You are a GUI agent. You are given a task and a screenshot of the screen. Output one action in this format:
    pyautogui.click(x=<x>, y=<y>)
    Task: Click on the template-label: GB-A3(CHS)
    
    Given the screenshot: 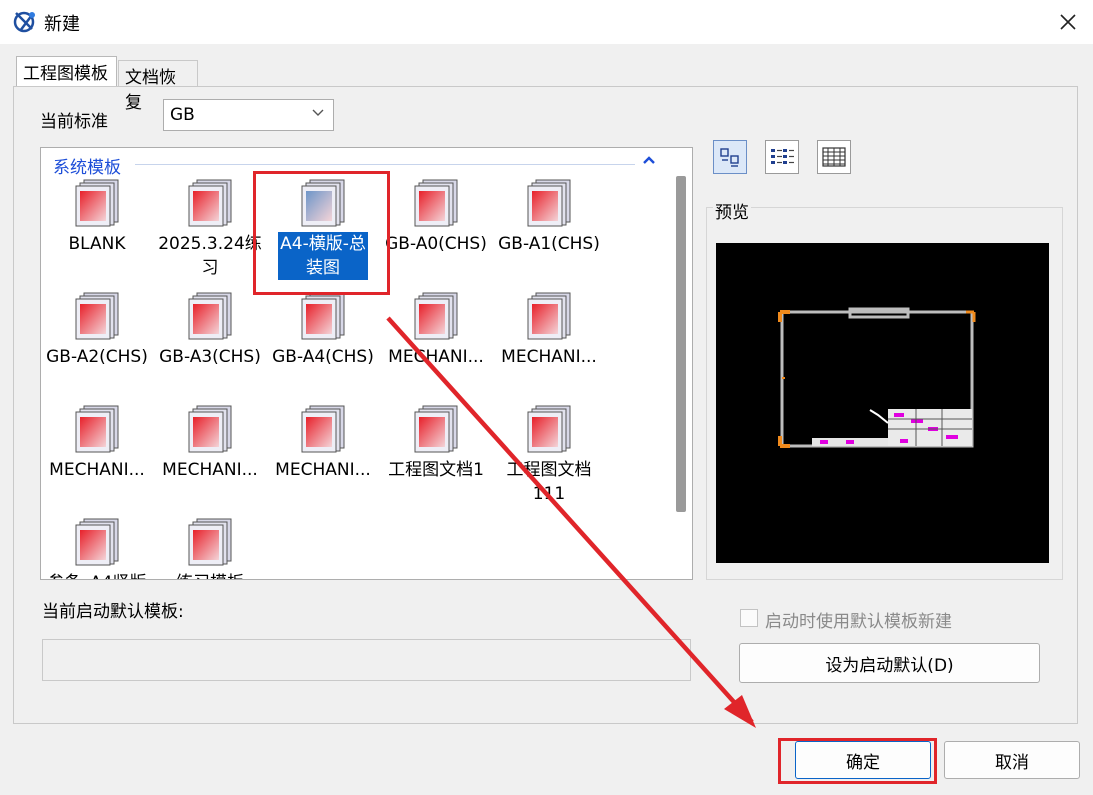 What is the action you would take?
    pyautogui.click(x=210, y=357)
    